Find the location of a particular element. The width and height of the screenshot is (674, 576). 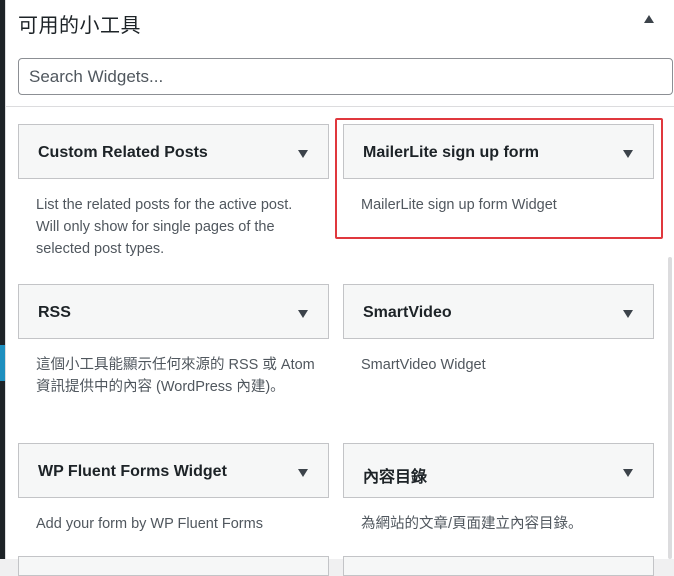

scrollbar-thumb is located at coordinates (670, 408).